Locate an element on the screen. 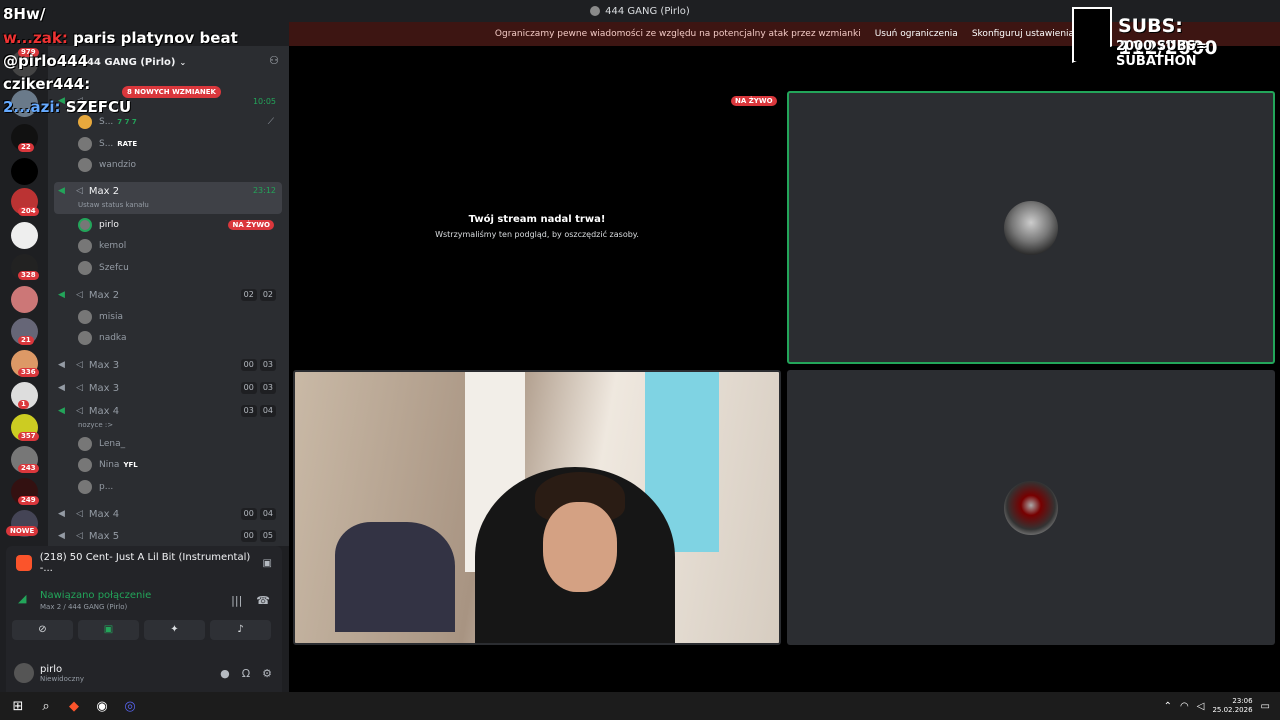 The image size is (1280, 720). user-name: Szefcu is located at coordinates (114, 268).